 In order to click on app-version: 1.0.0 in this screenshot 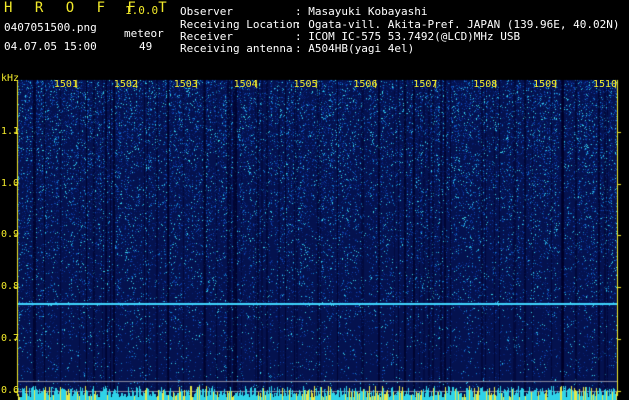, I will do `click(142, 10)`.